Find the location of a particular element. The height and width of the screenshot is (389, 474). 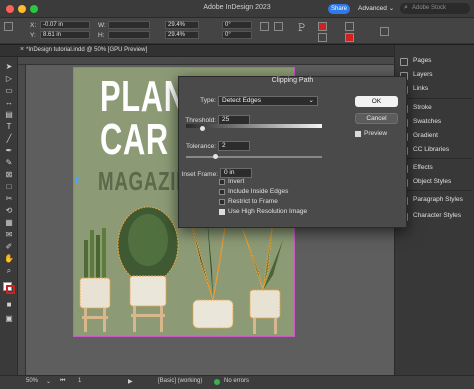

note-tool-icon: ✉ is located at coordinates (9, 235).